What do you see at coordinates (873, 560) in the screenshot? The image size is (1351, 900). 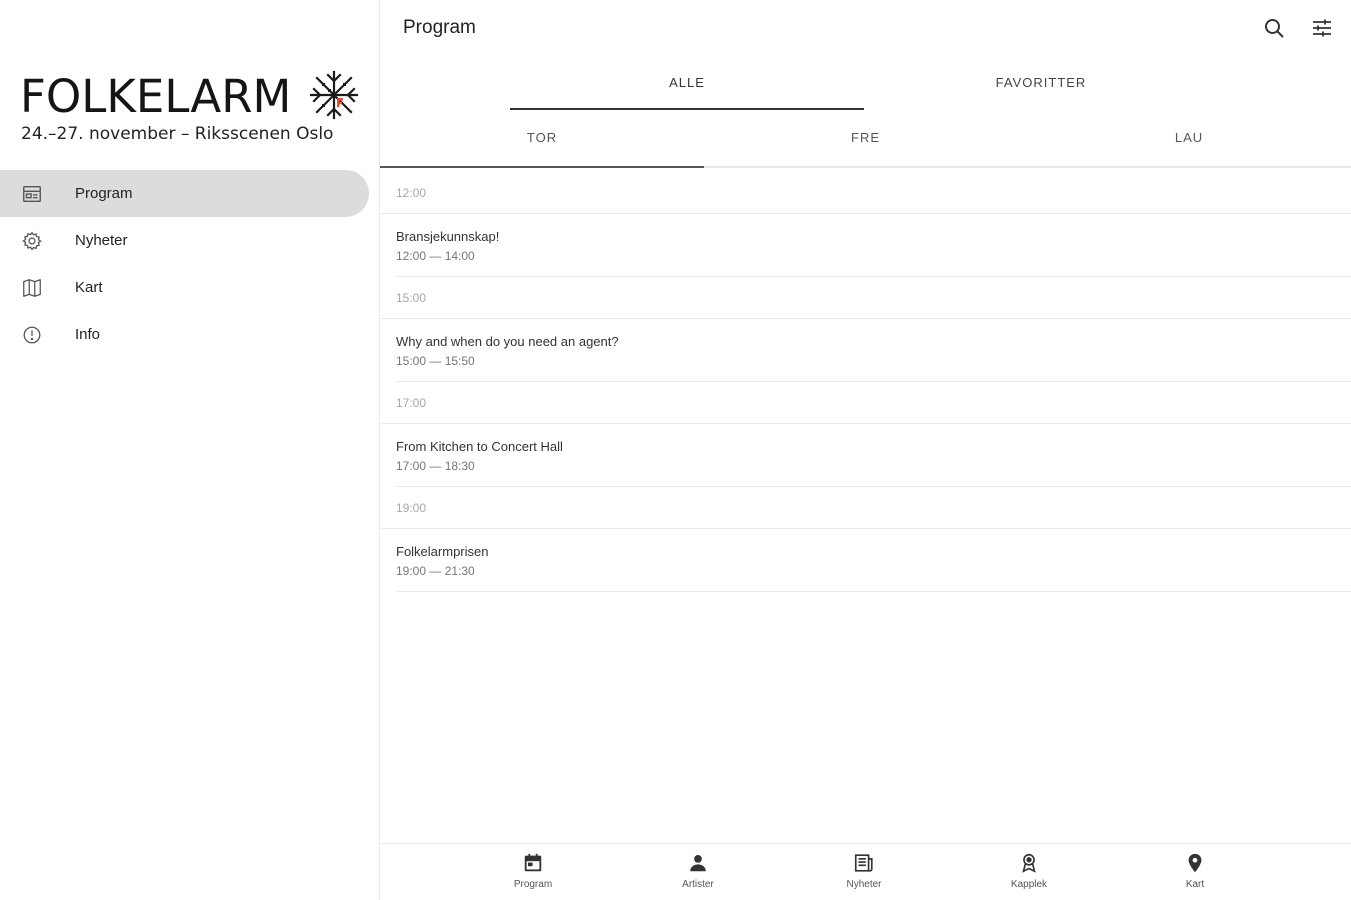 I see `event-item: Folkelarmprisen 19:00 — 21:30` at bounding box center [873, 560].